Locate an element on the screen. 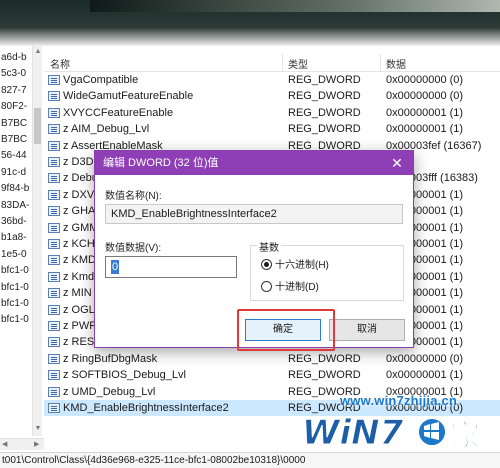 The height and width of the screenshot is (468, 500). ok-button: 确定 is located at coordinates (283, 330).